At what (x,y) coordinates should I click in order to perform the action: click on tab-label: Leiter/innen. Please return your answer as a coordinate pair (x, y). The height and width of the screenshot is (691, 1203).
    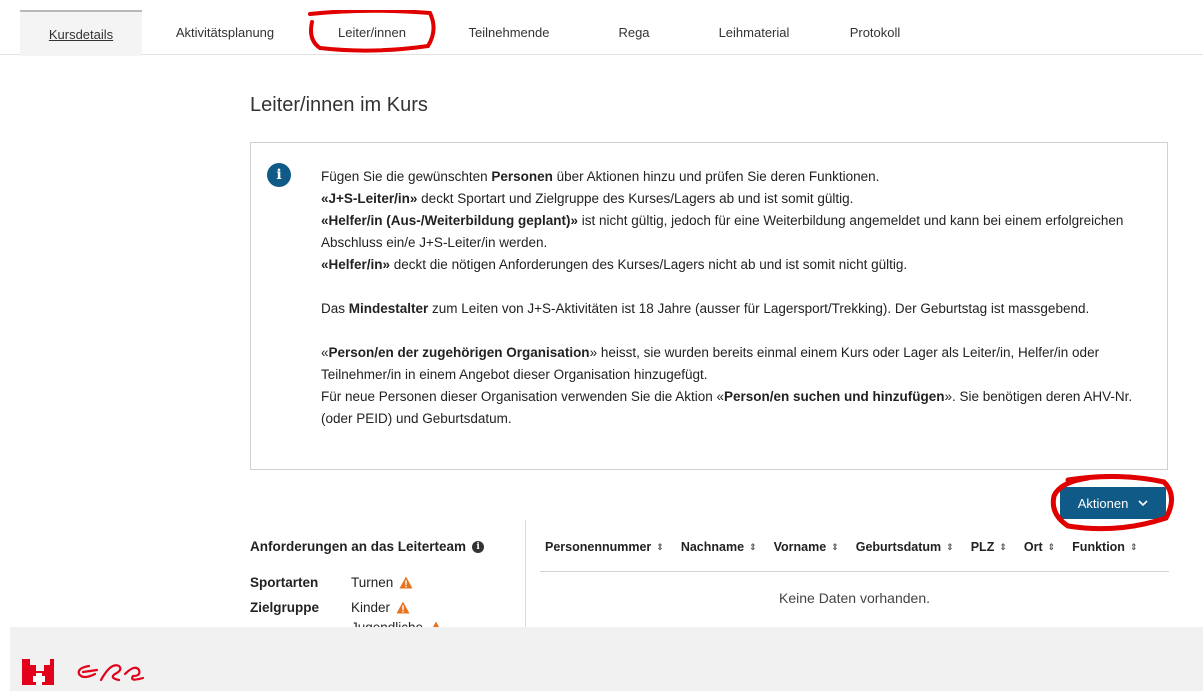
    Looking at the image, I should click on (372, 32).